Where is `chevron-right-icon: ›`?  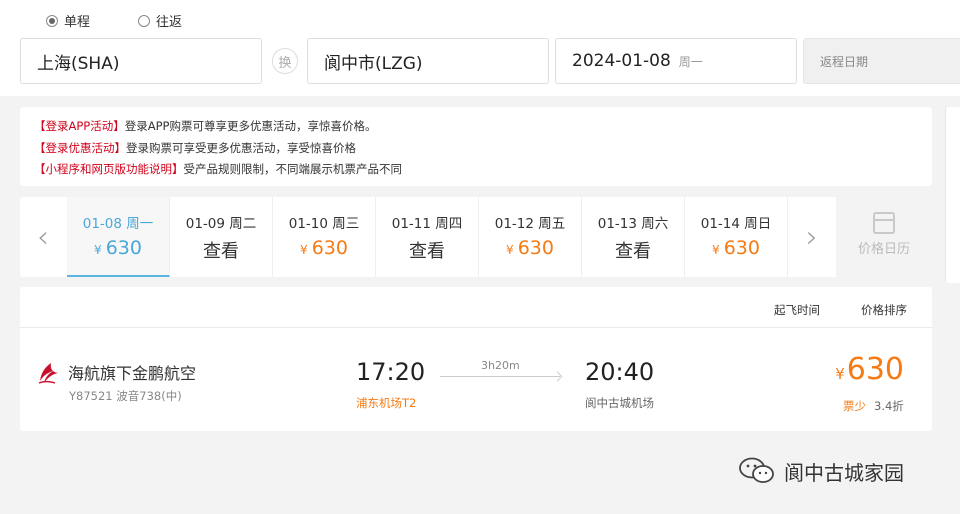
chevron-right-icon: › is located at coordinates (812, 237).